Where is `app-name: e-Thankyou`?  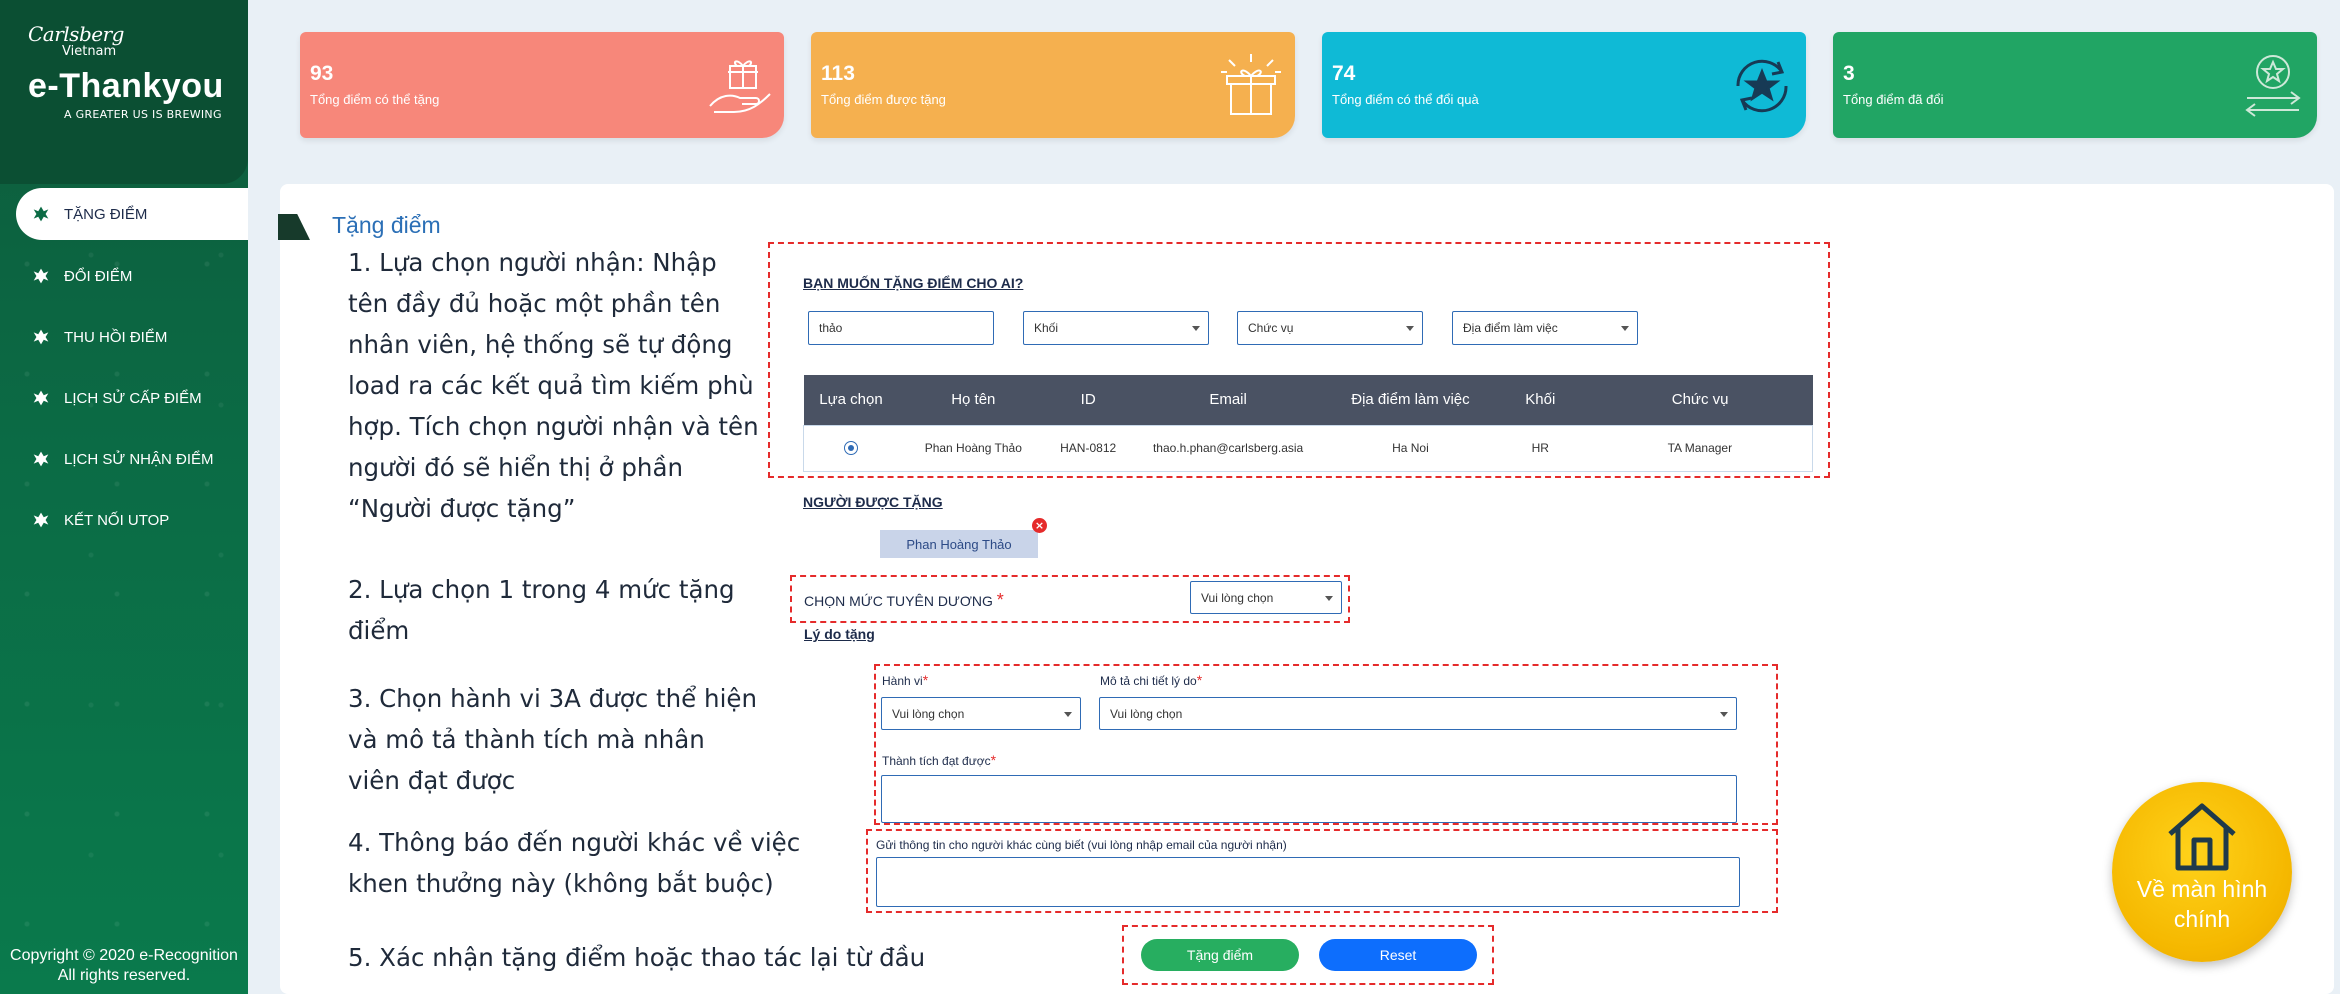
app-name: e-Thankyou is located at coordinates (126, 86).